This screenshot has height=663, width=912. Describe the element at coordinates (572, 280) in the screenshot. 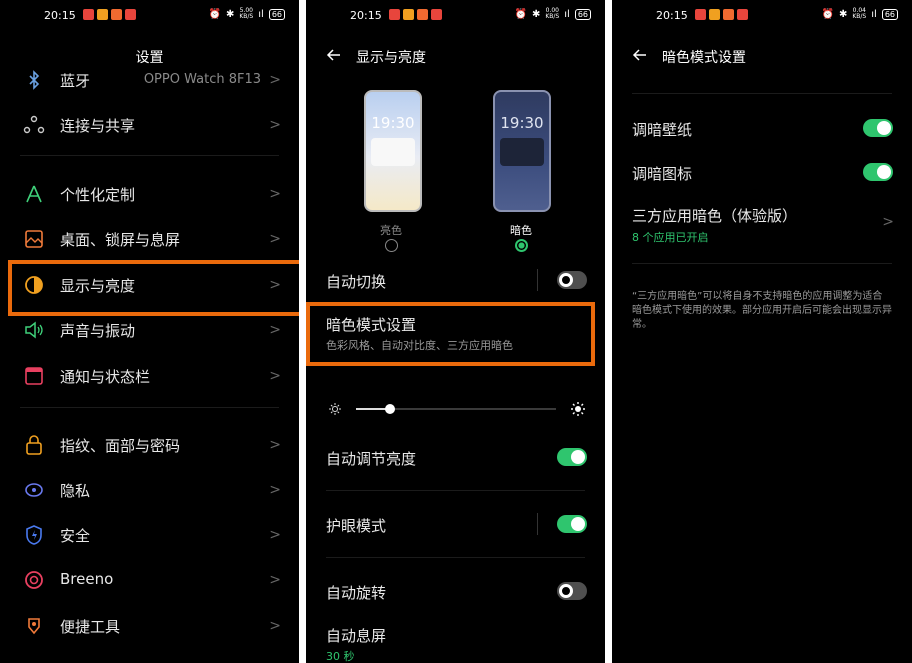

I see `auto-switch-toggle` at that location.